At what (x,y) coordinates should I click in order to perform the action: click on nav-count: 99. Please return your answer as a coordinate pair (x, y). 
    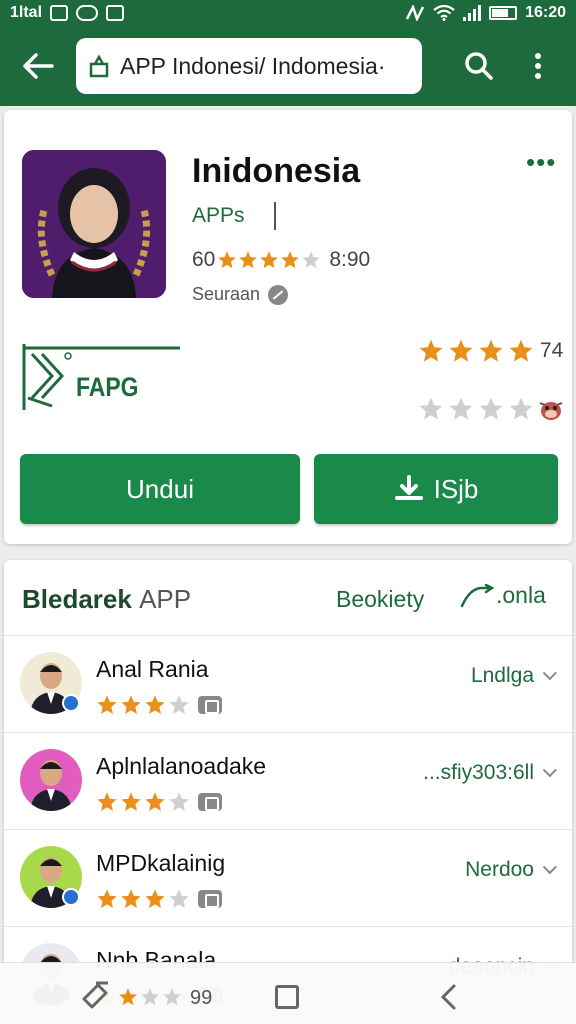
    Looking at the image, I should click on (201, 998).